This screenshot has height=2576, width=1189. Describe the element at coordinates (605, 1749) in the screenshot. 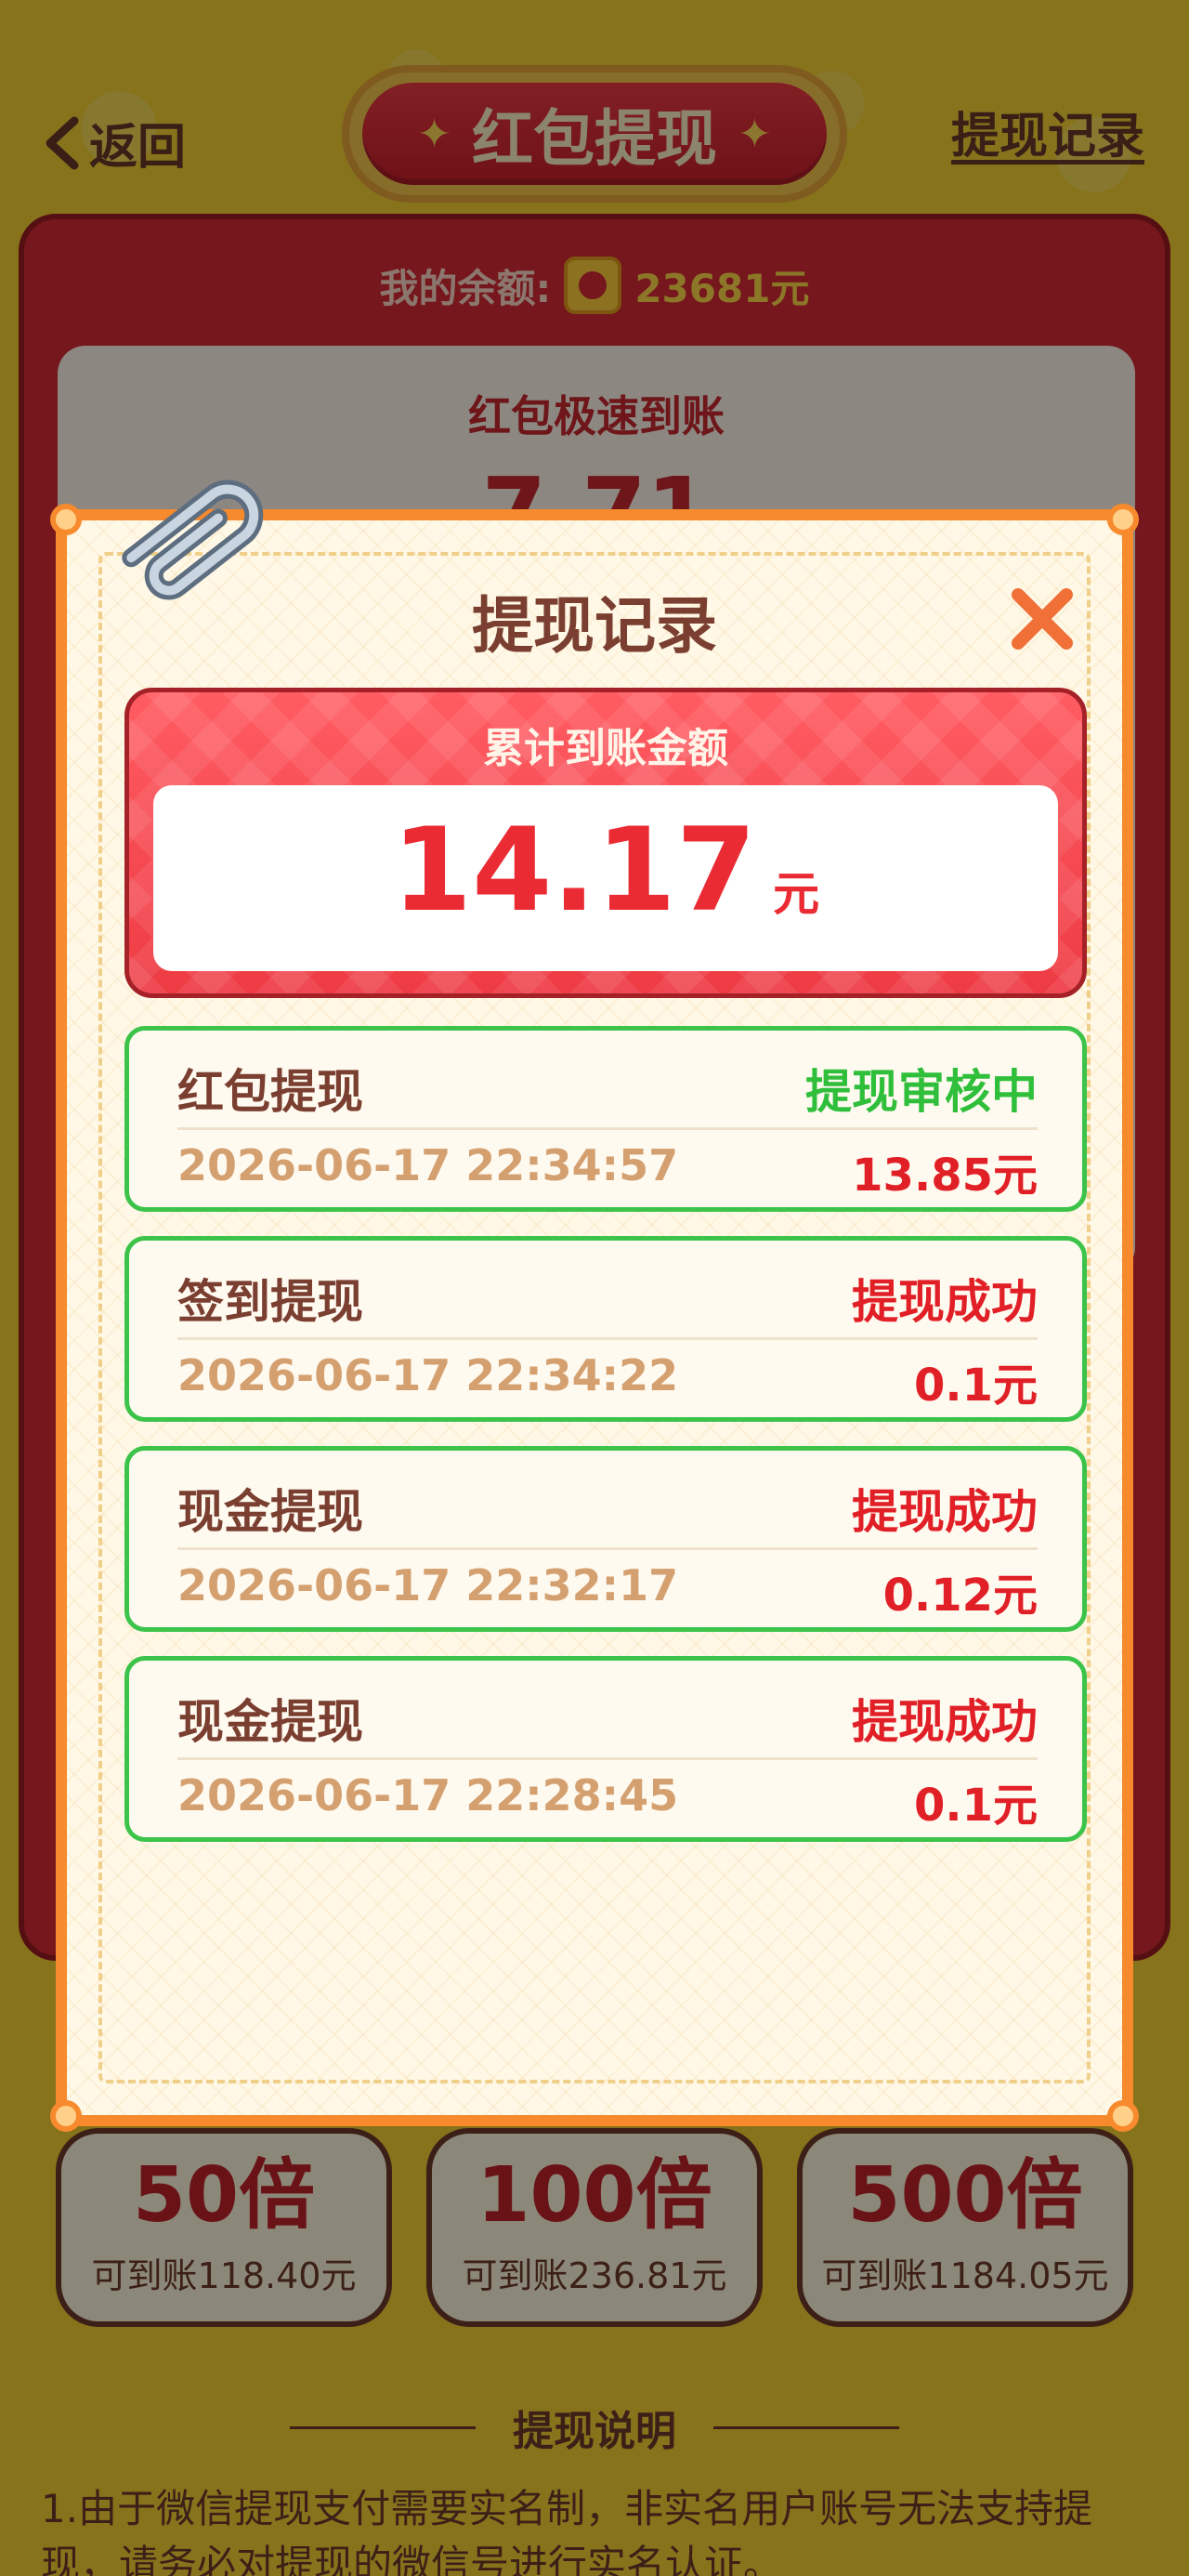

I see `record-item: 现金提现 提现成功 2026-06-17 22:28:45 0.1元` at that location.